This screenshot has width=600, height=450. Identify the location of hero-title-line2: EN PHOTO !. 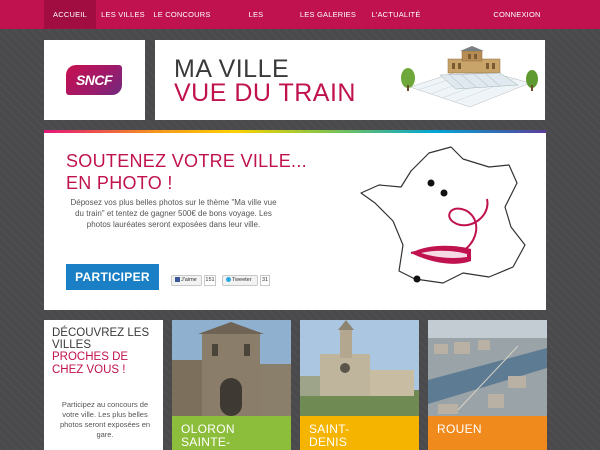
(119, 183).